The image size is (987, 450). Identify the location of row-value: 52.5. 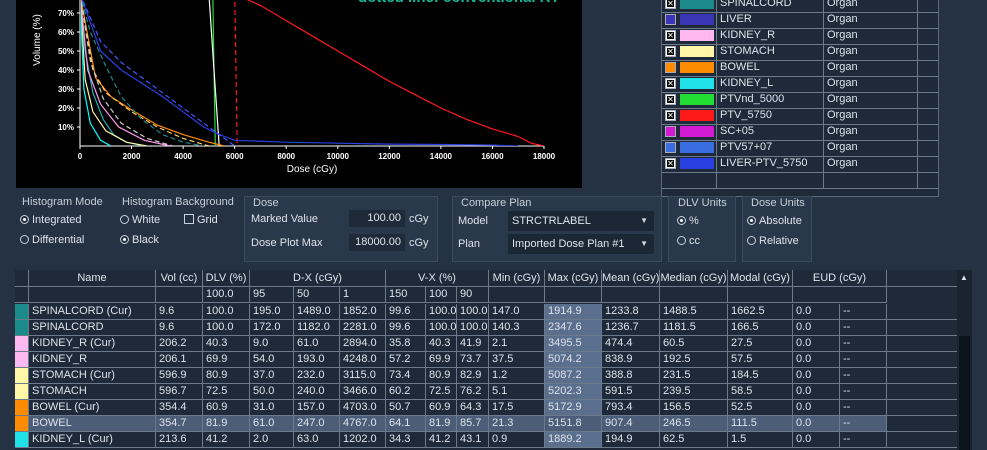
(760, 408).